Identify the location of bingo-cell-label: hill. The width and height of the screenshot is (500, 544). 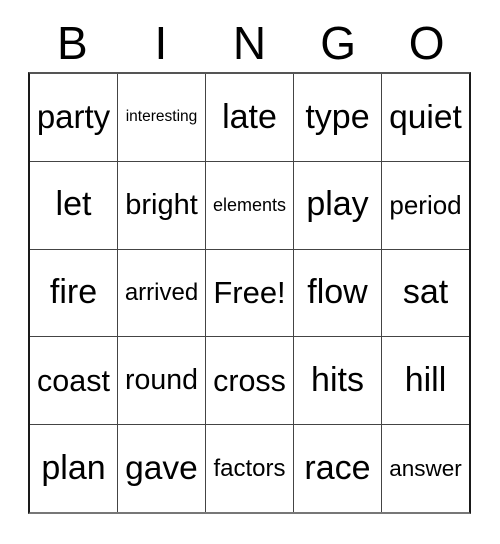
(425, 379).